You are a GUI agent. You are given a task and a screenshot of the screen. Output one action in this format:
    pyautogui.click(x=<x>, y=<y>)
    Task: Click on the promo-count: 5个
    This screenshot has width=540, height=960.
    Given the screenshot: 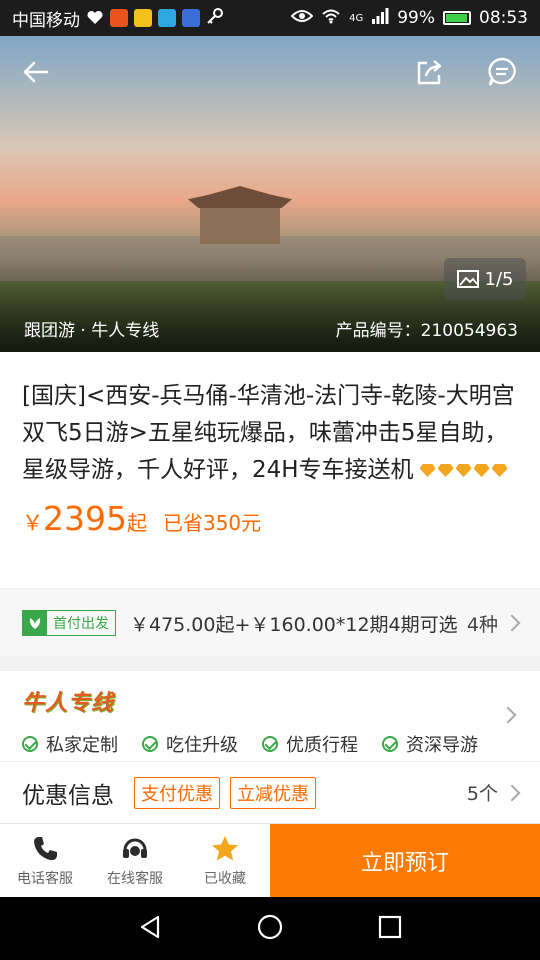 What is the action you would take?
    pyautogui.click(x=482, y=794)
    